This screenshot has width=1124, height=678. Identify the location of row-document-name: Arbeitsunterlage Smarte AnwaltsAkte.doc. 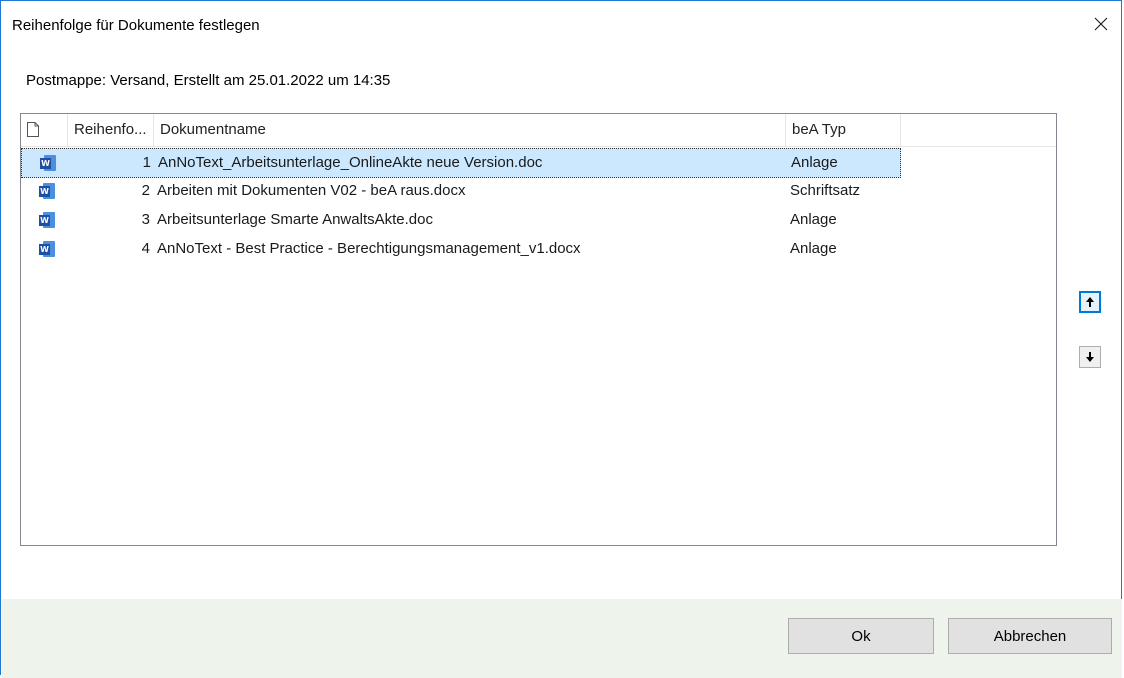
(295, 219).